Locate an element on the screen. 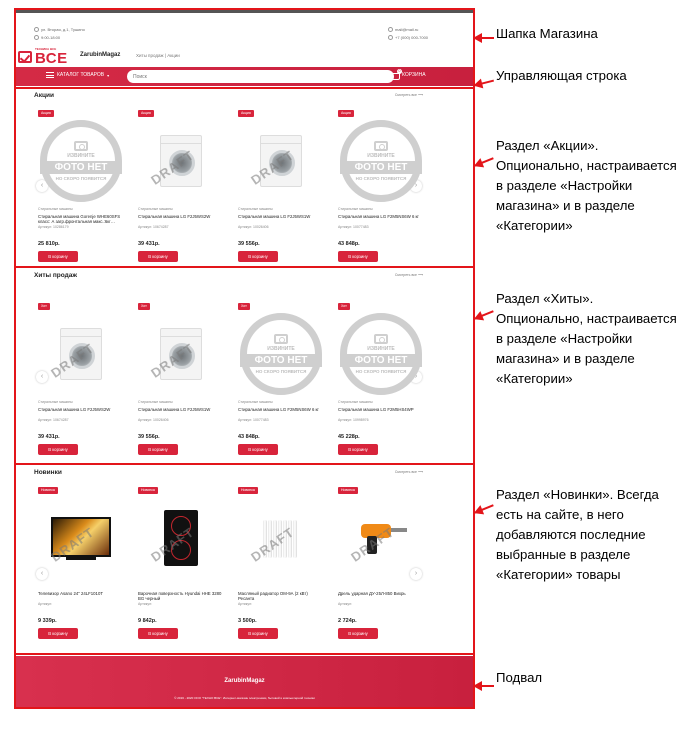 This screenshot has height=742, width=687. drill-image is located at coordinates (381, 538).